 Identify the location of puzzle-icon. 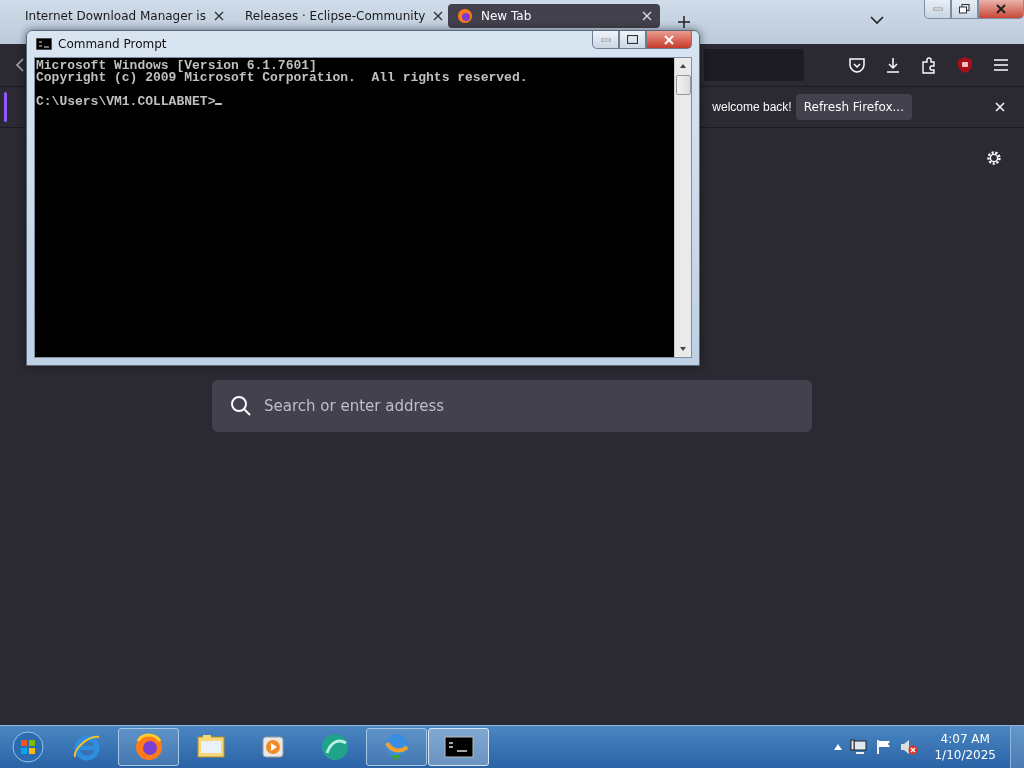
(929, 65).